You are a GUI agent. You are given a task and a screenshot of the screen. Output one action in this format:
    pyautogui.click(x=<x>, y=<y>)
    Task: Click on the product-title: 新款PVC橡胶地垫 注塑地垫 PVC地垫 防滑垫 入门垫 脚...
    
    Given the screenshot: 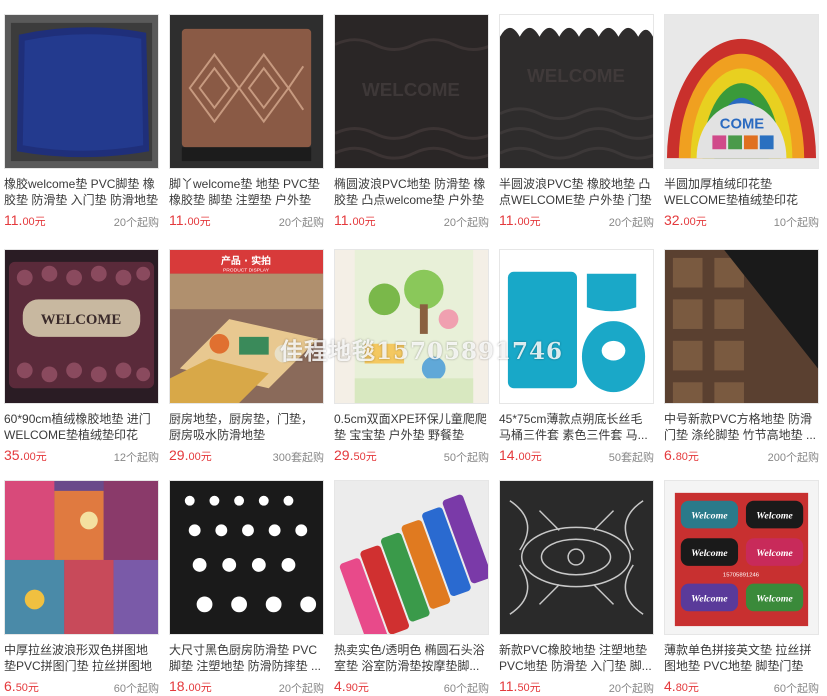 What is the action you would take?
    pyautogui.click(x=576, y=658)
    